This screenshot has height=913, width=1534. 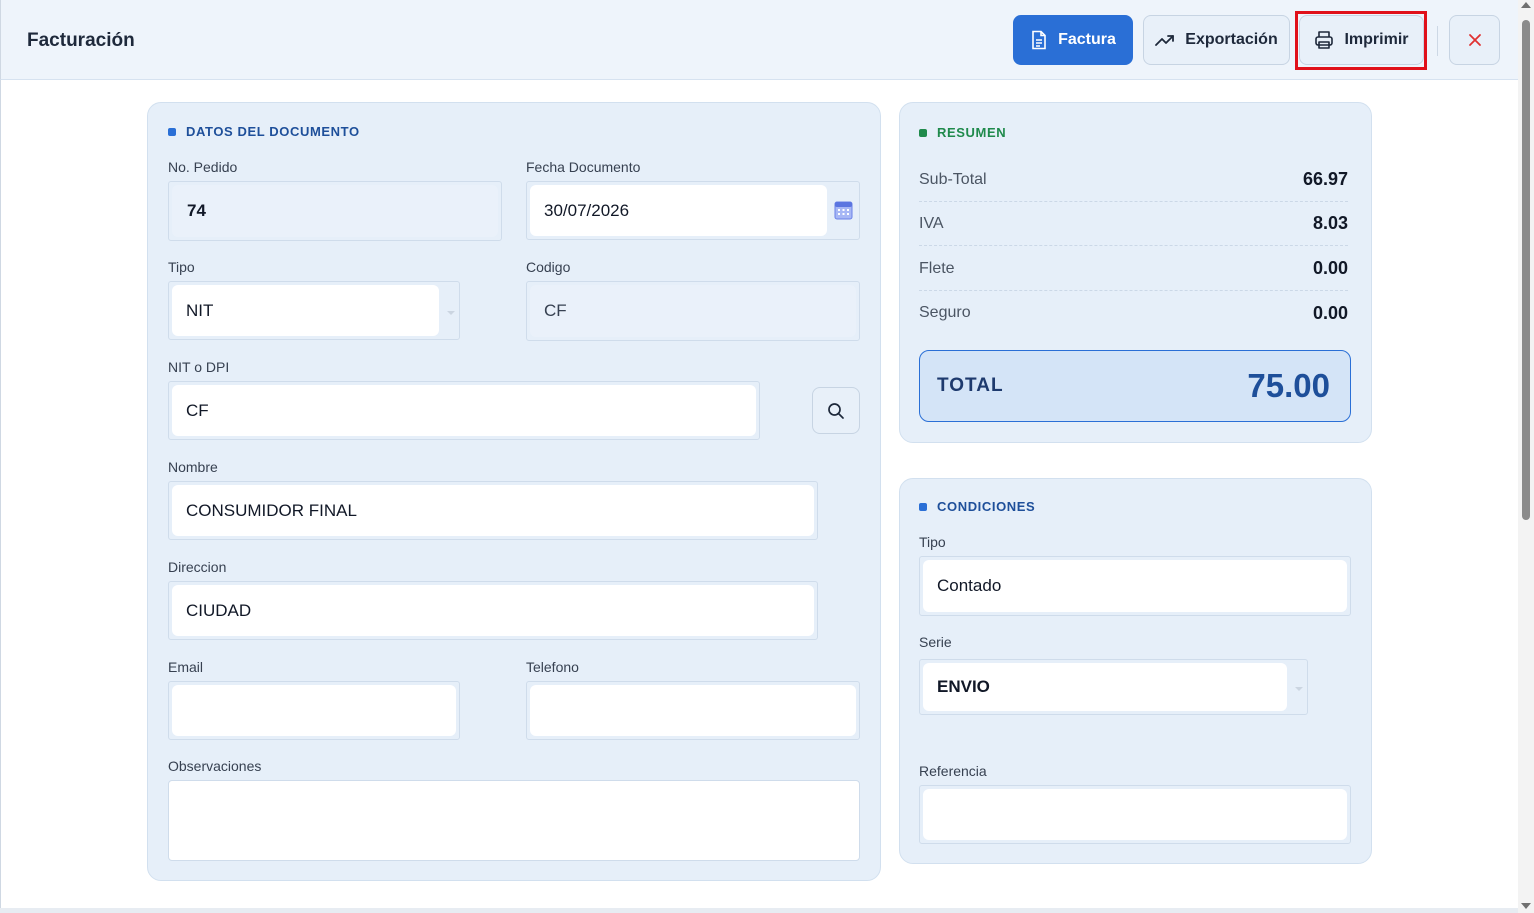 I want to click on factura-button-label: Factura, so click(x=1087, y=39).